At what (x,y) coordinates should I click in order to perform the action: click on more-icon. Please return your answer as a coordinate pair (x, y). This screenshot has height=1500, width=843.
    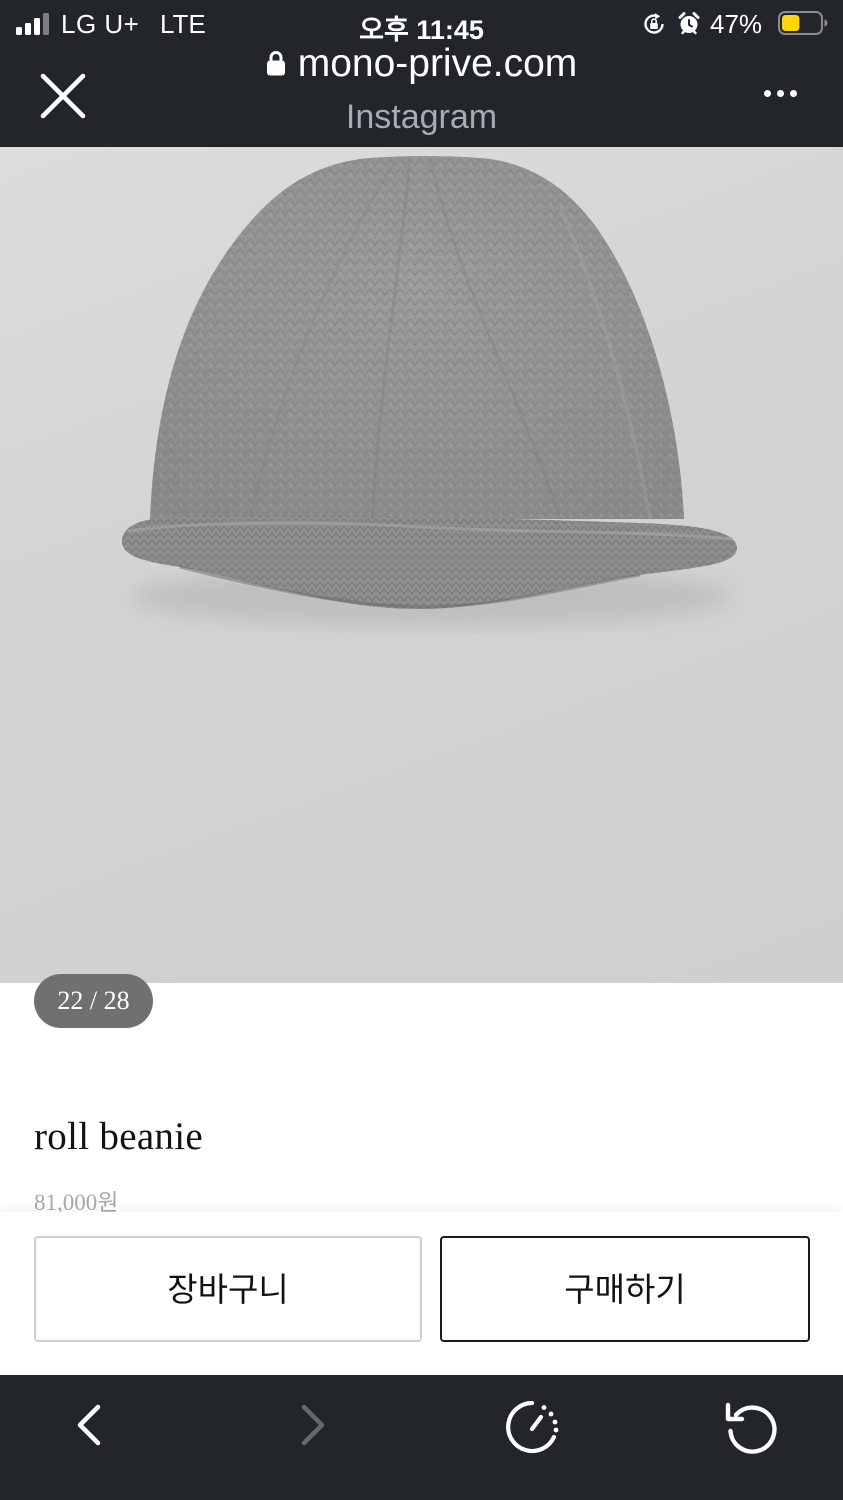
    Looking at the image, I should click on (781, 94).